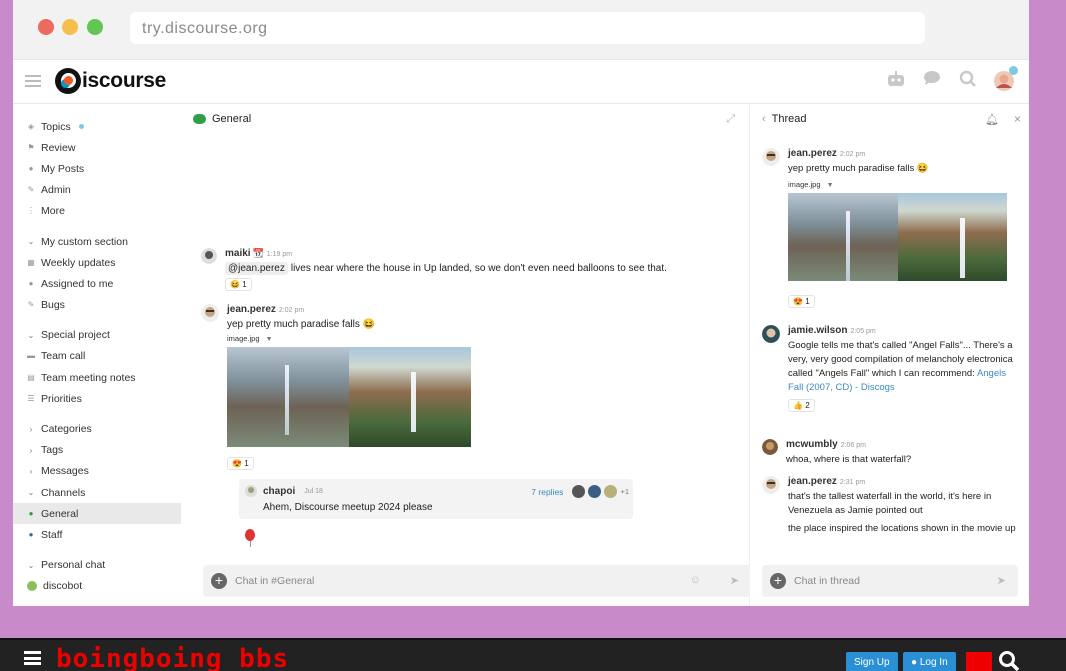 Image resolution: width=1066 pixels, height=671 pixels. What do you see at coordinates (97, 283) in the screenshot?
I see `sidebar-item-assigned: ● Assigned to me` at bounding box center [97, 283].